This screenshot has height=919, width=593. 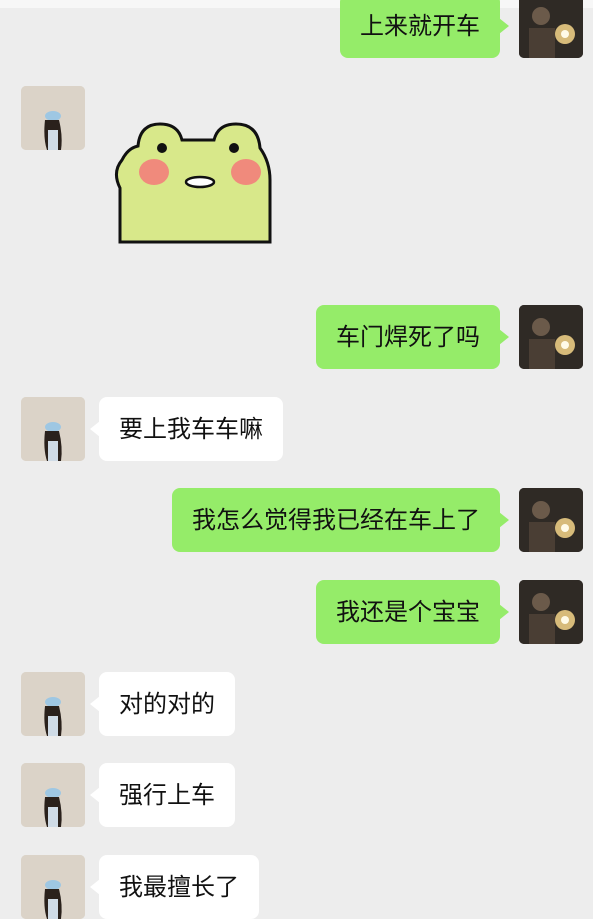 What do you see at coordinates (162, 795) in the screenshot?
I see `message-bubble-received: 强行上车` at bounding box center [162, 795].